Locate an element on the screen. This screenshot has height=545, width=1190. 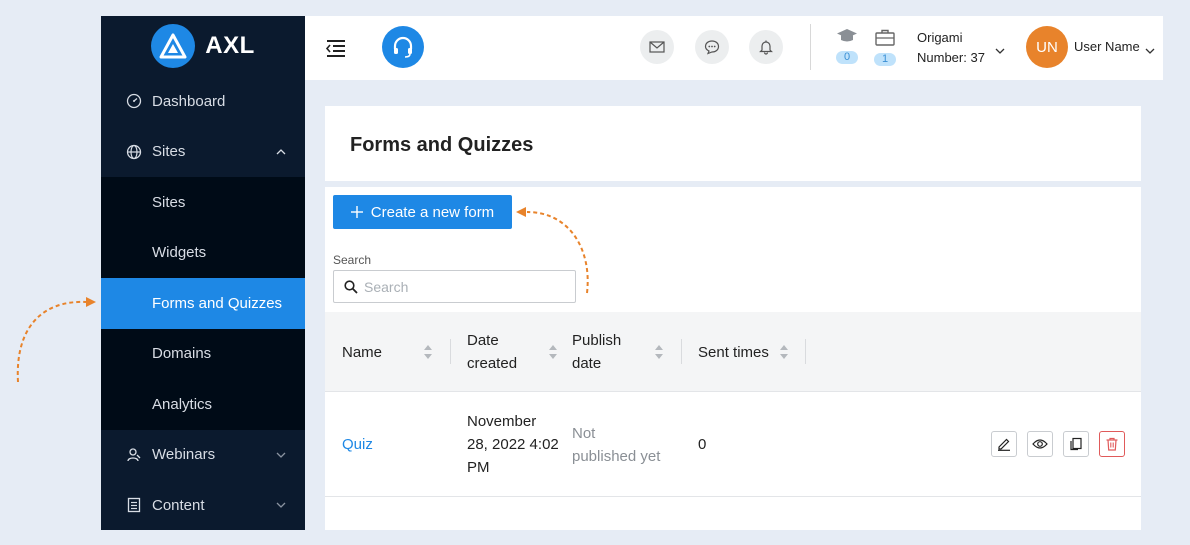
briefcase-icon is located at coordinates (885, 37).